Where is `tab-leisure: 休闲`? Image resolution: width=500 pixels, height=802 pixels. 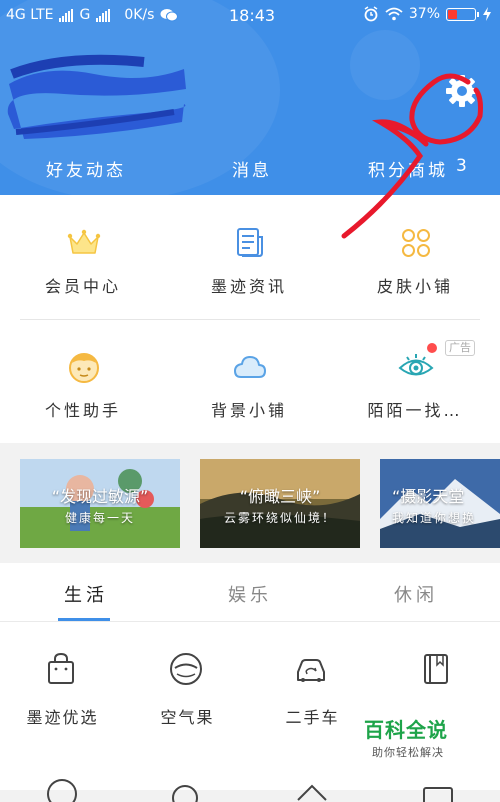
tab-leisure: 休闲 is located at coordinates (416, 594).